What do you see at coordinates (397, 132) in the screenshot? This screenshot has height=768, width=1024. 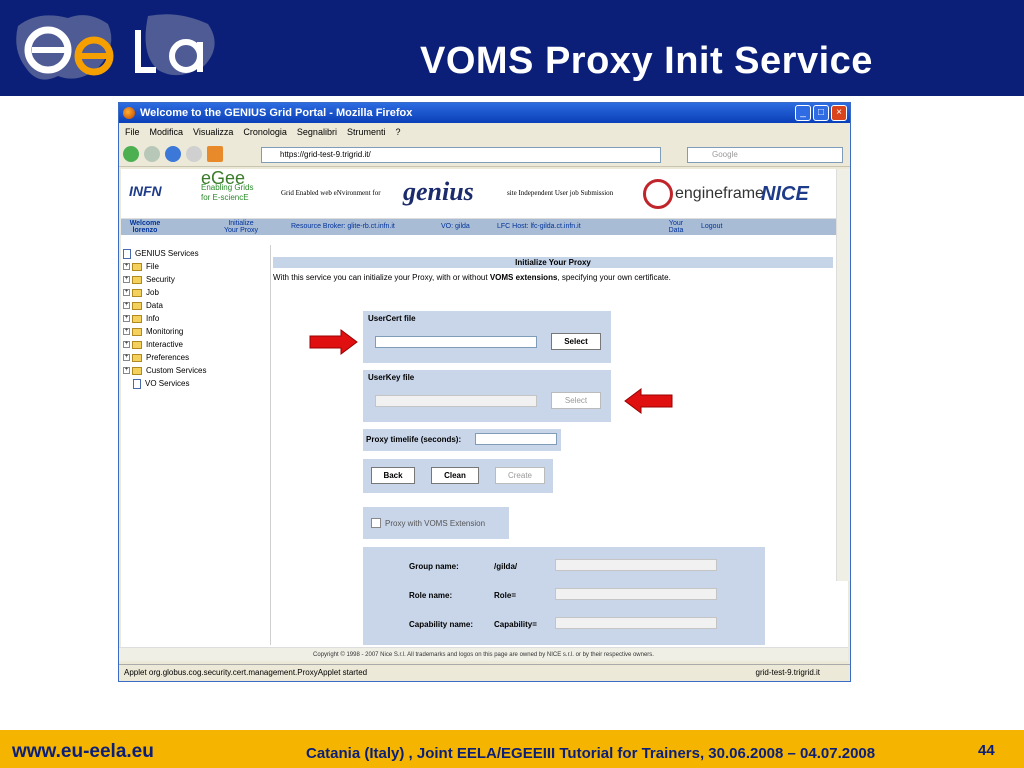 I see `menu-help: ?` at bounding box center [397, 132].